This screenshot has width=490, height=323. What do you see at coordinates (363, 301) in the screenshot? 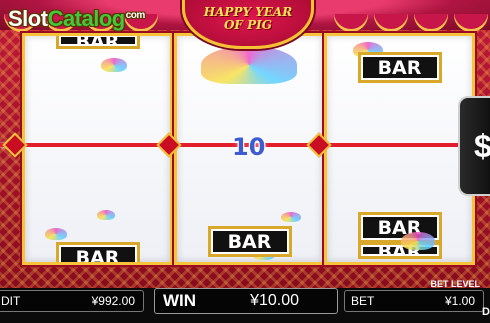
I see `bet-label: BET` at bounding box center [363, 301].